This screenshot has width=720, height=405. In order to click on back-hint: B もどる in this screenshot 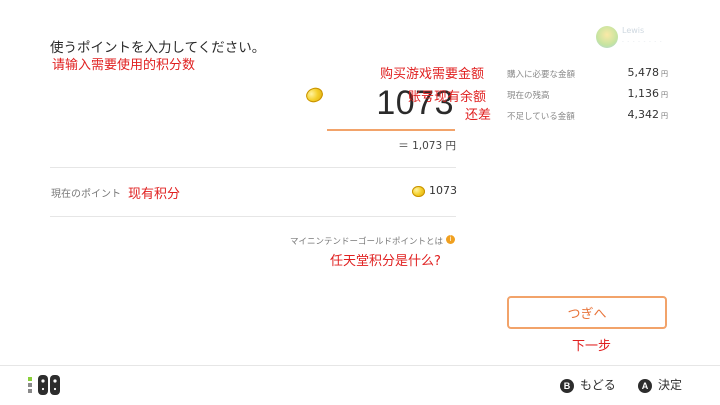, I will do `click(588, 384)`.